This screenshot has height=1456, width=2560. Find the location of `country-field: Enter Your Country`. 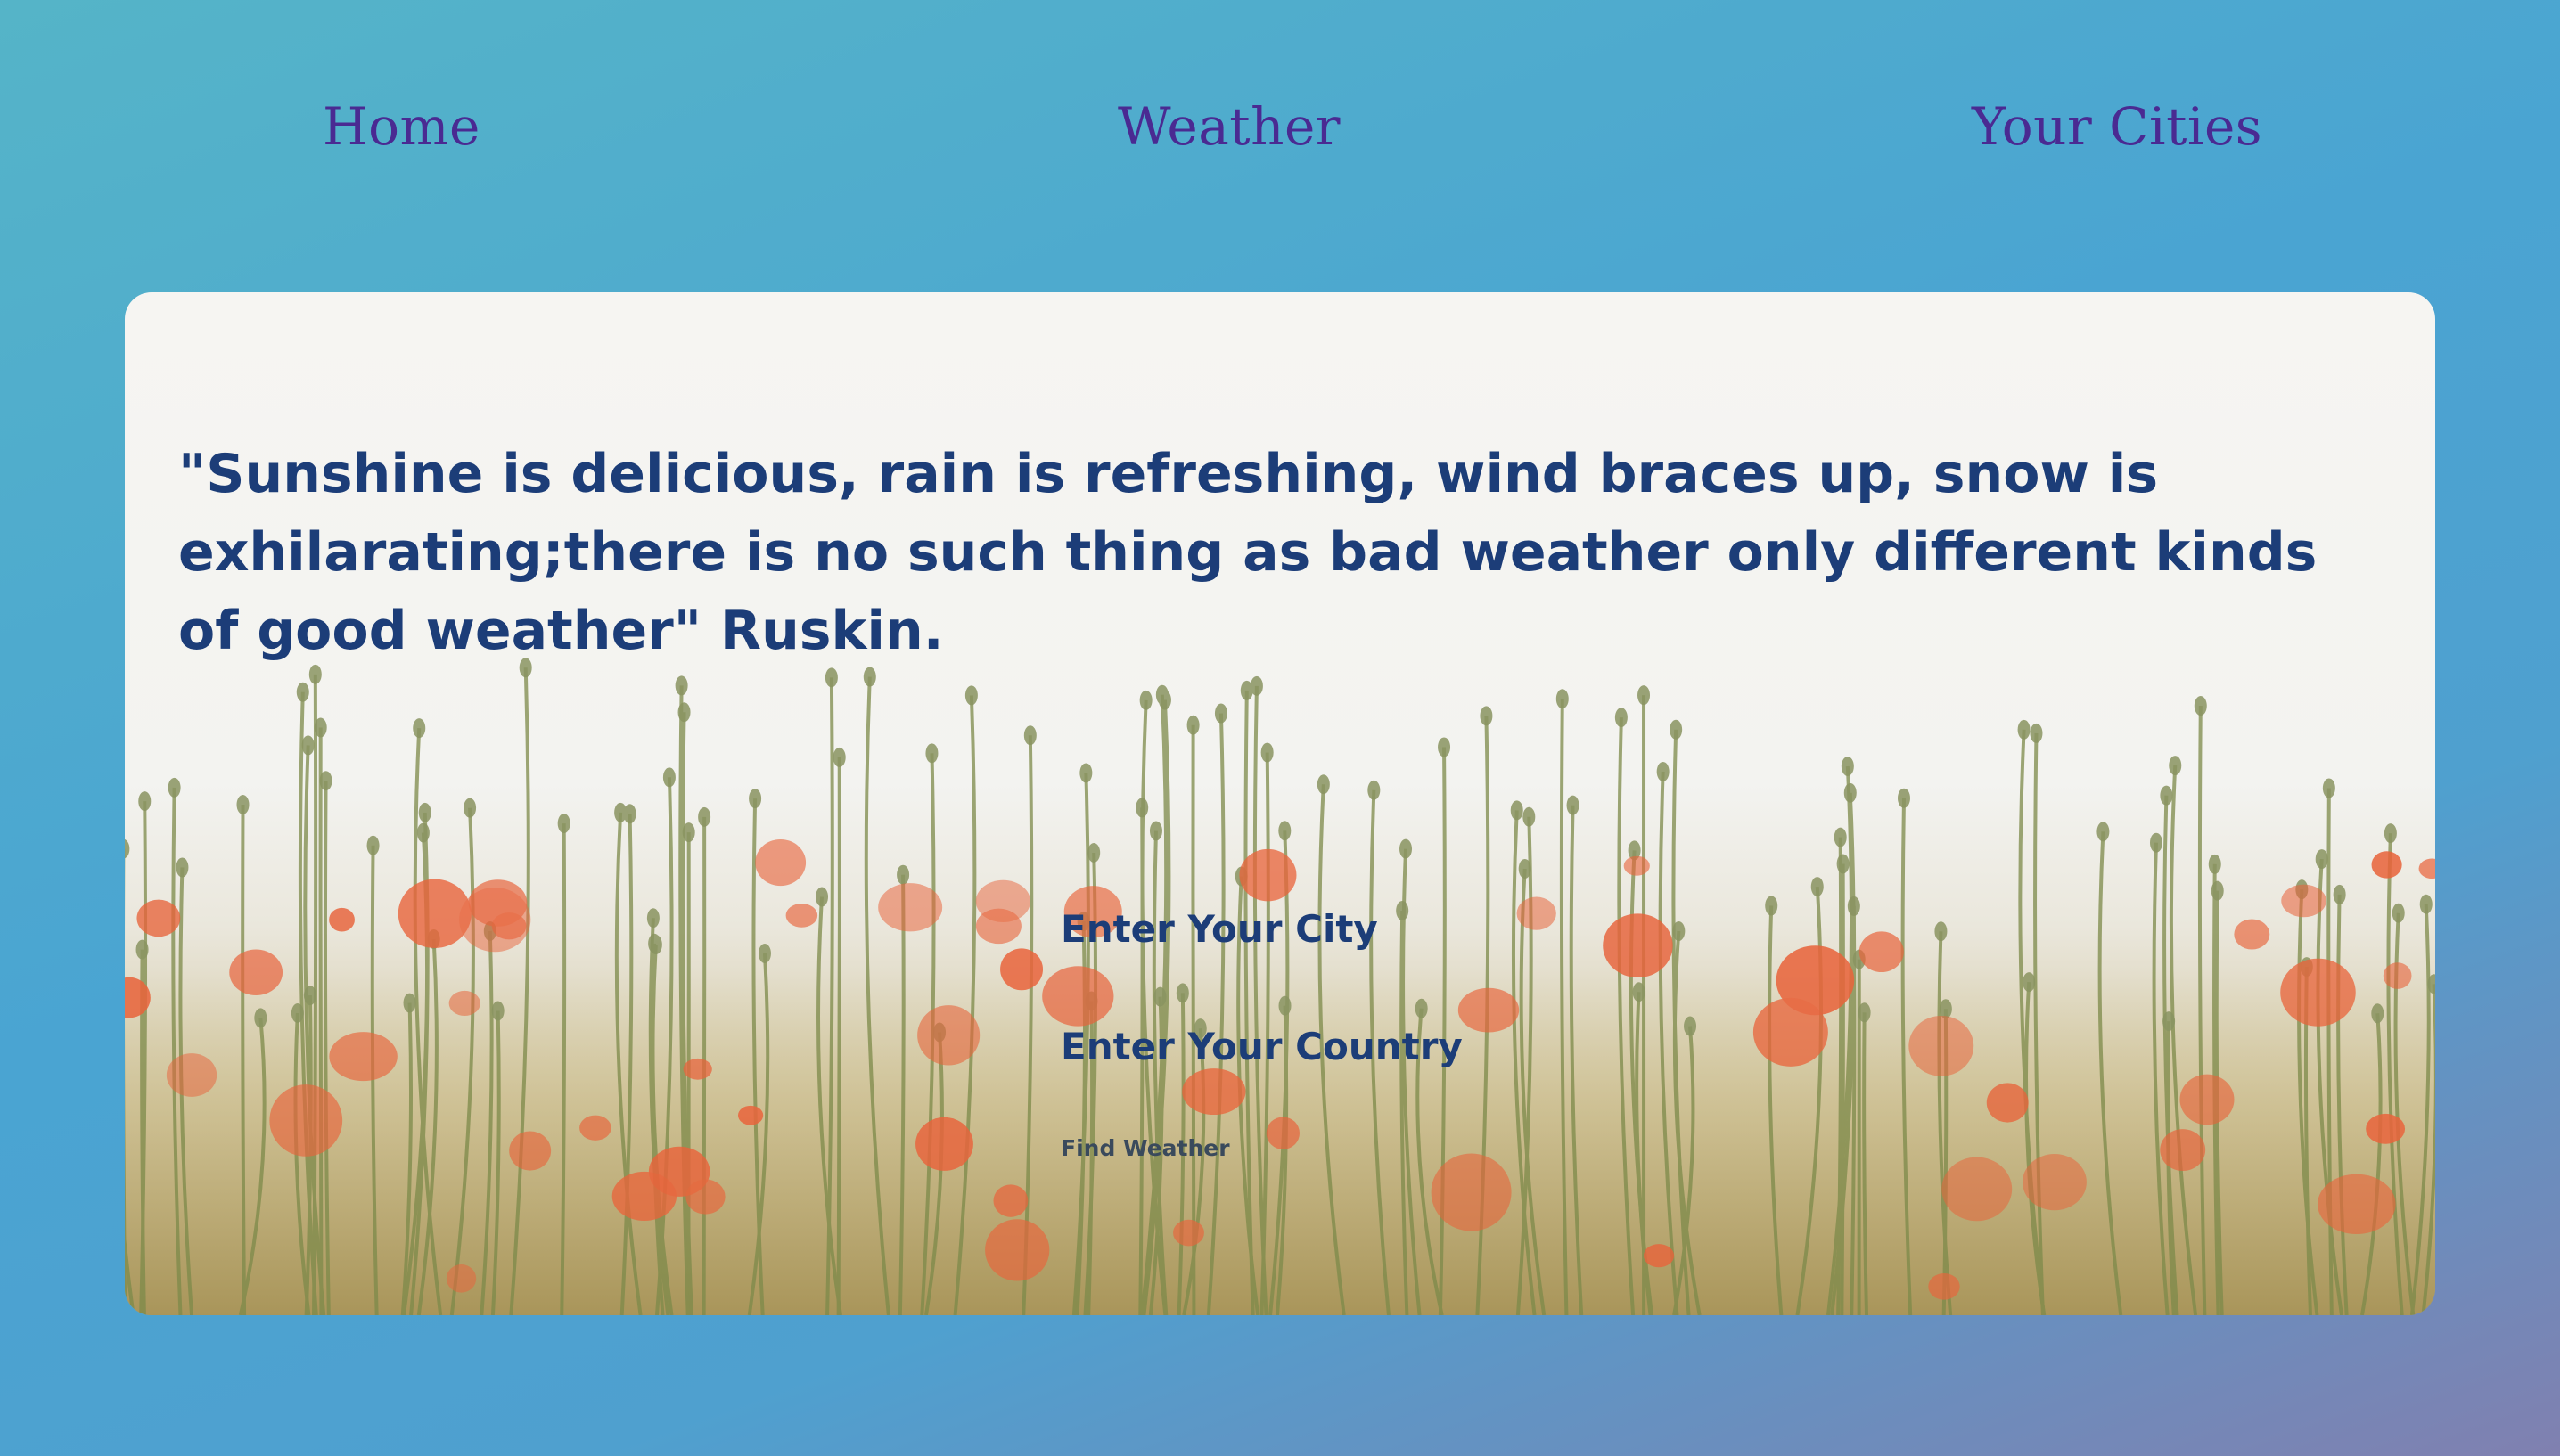

country-field: Enter Your Country is located at coordinates (1262, 1046).